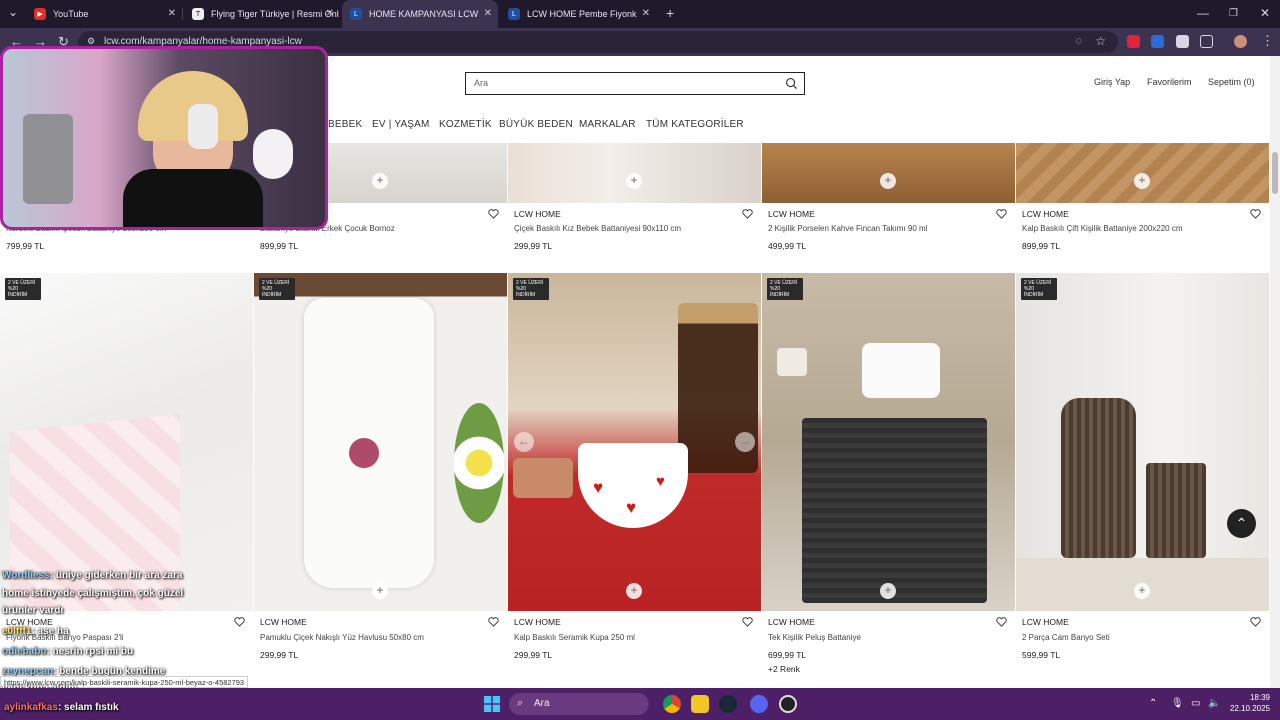  What do you see at coordinates (814, 637) in the screenshot?
I see `product-name: Tek Kişilik Peluş Battaniye` at bounding box center [814, 637].